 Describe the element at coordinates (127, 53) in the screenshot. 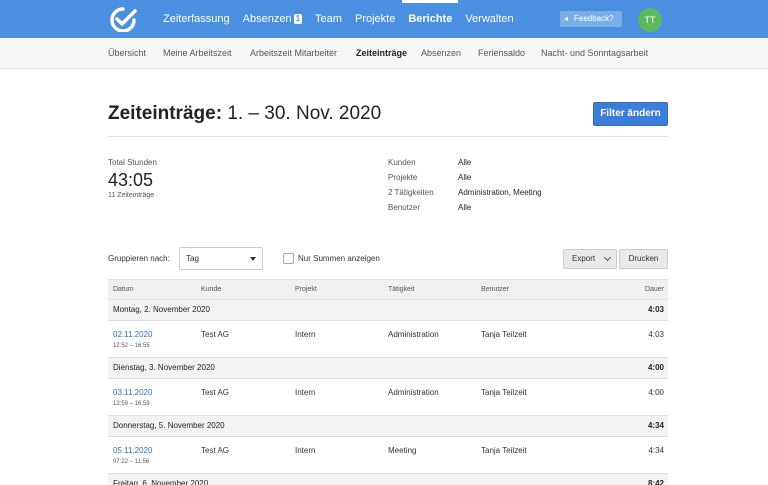

I see `subnav-uebersicht: Übersicht` at that location.